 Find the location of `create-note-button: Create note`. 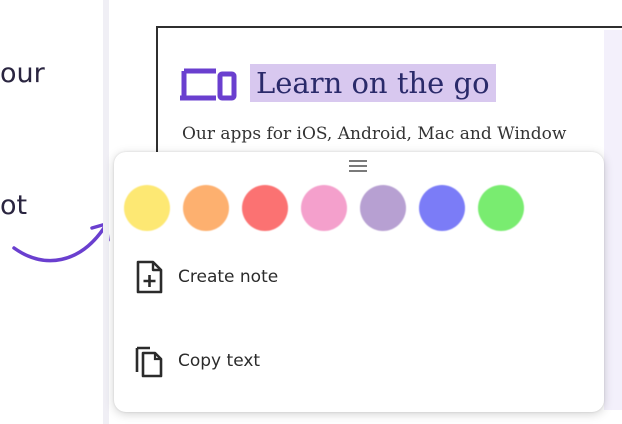

create-note-button: Create note is located at coordinates (206, 277).